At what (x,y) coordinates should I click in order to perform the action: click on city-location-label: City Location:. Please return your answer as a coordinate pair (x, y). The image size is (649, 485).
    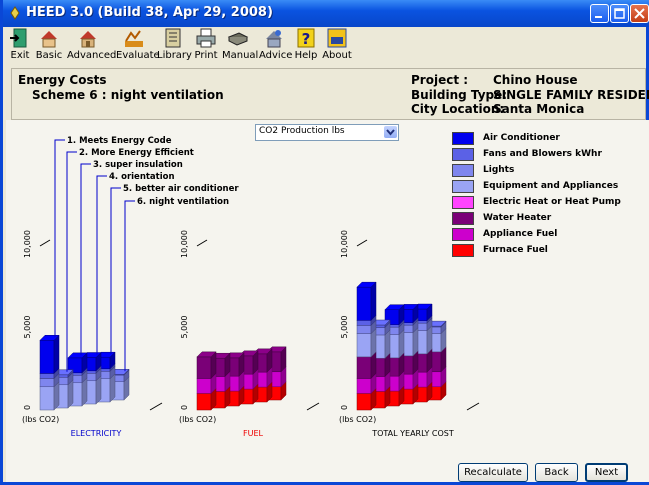
    Looking at the image, I should click on (458, 109).